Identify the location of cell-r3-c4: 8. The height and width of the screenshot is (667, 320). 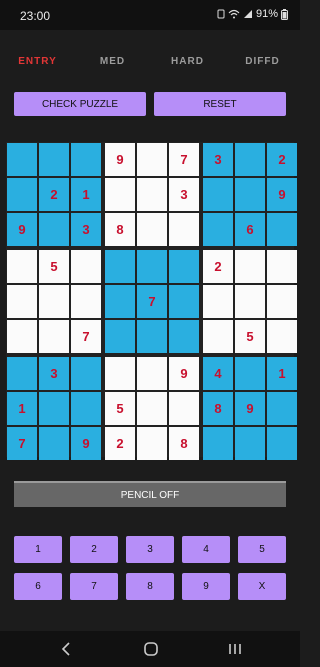
(120, 229).